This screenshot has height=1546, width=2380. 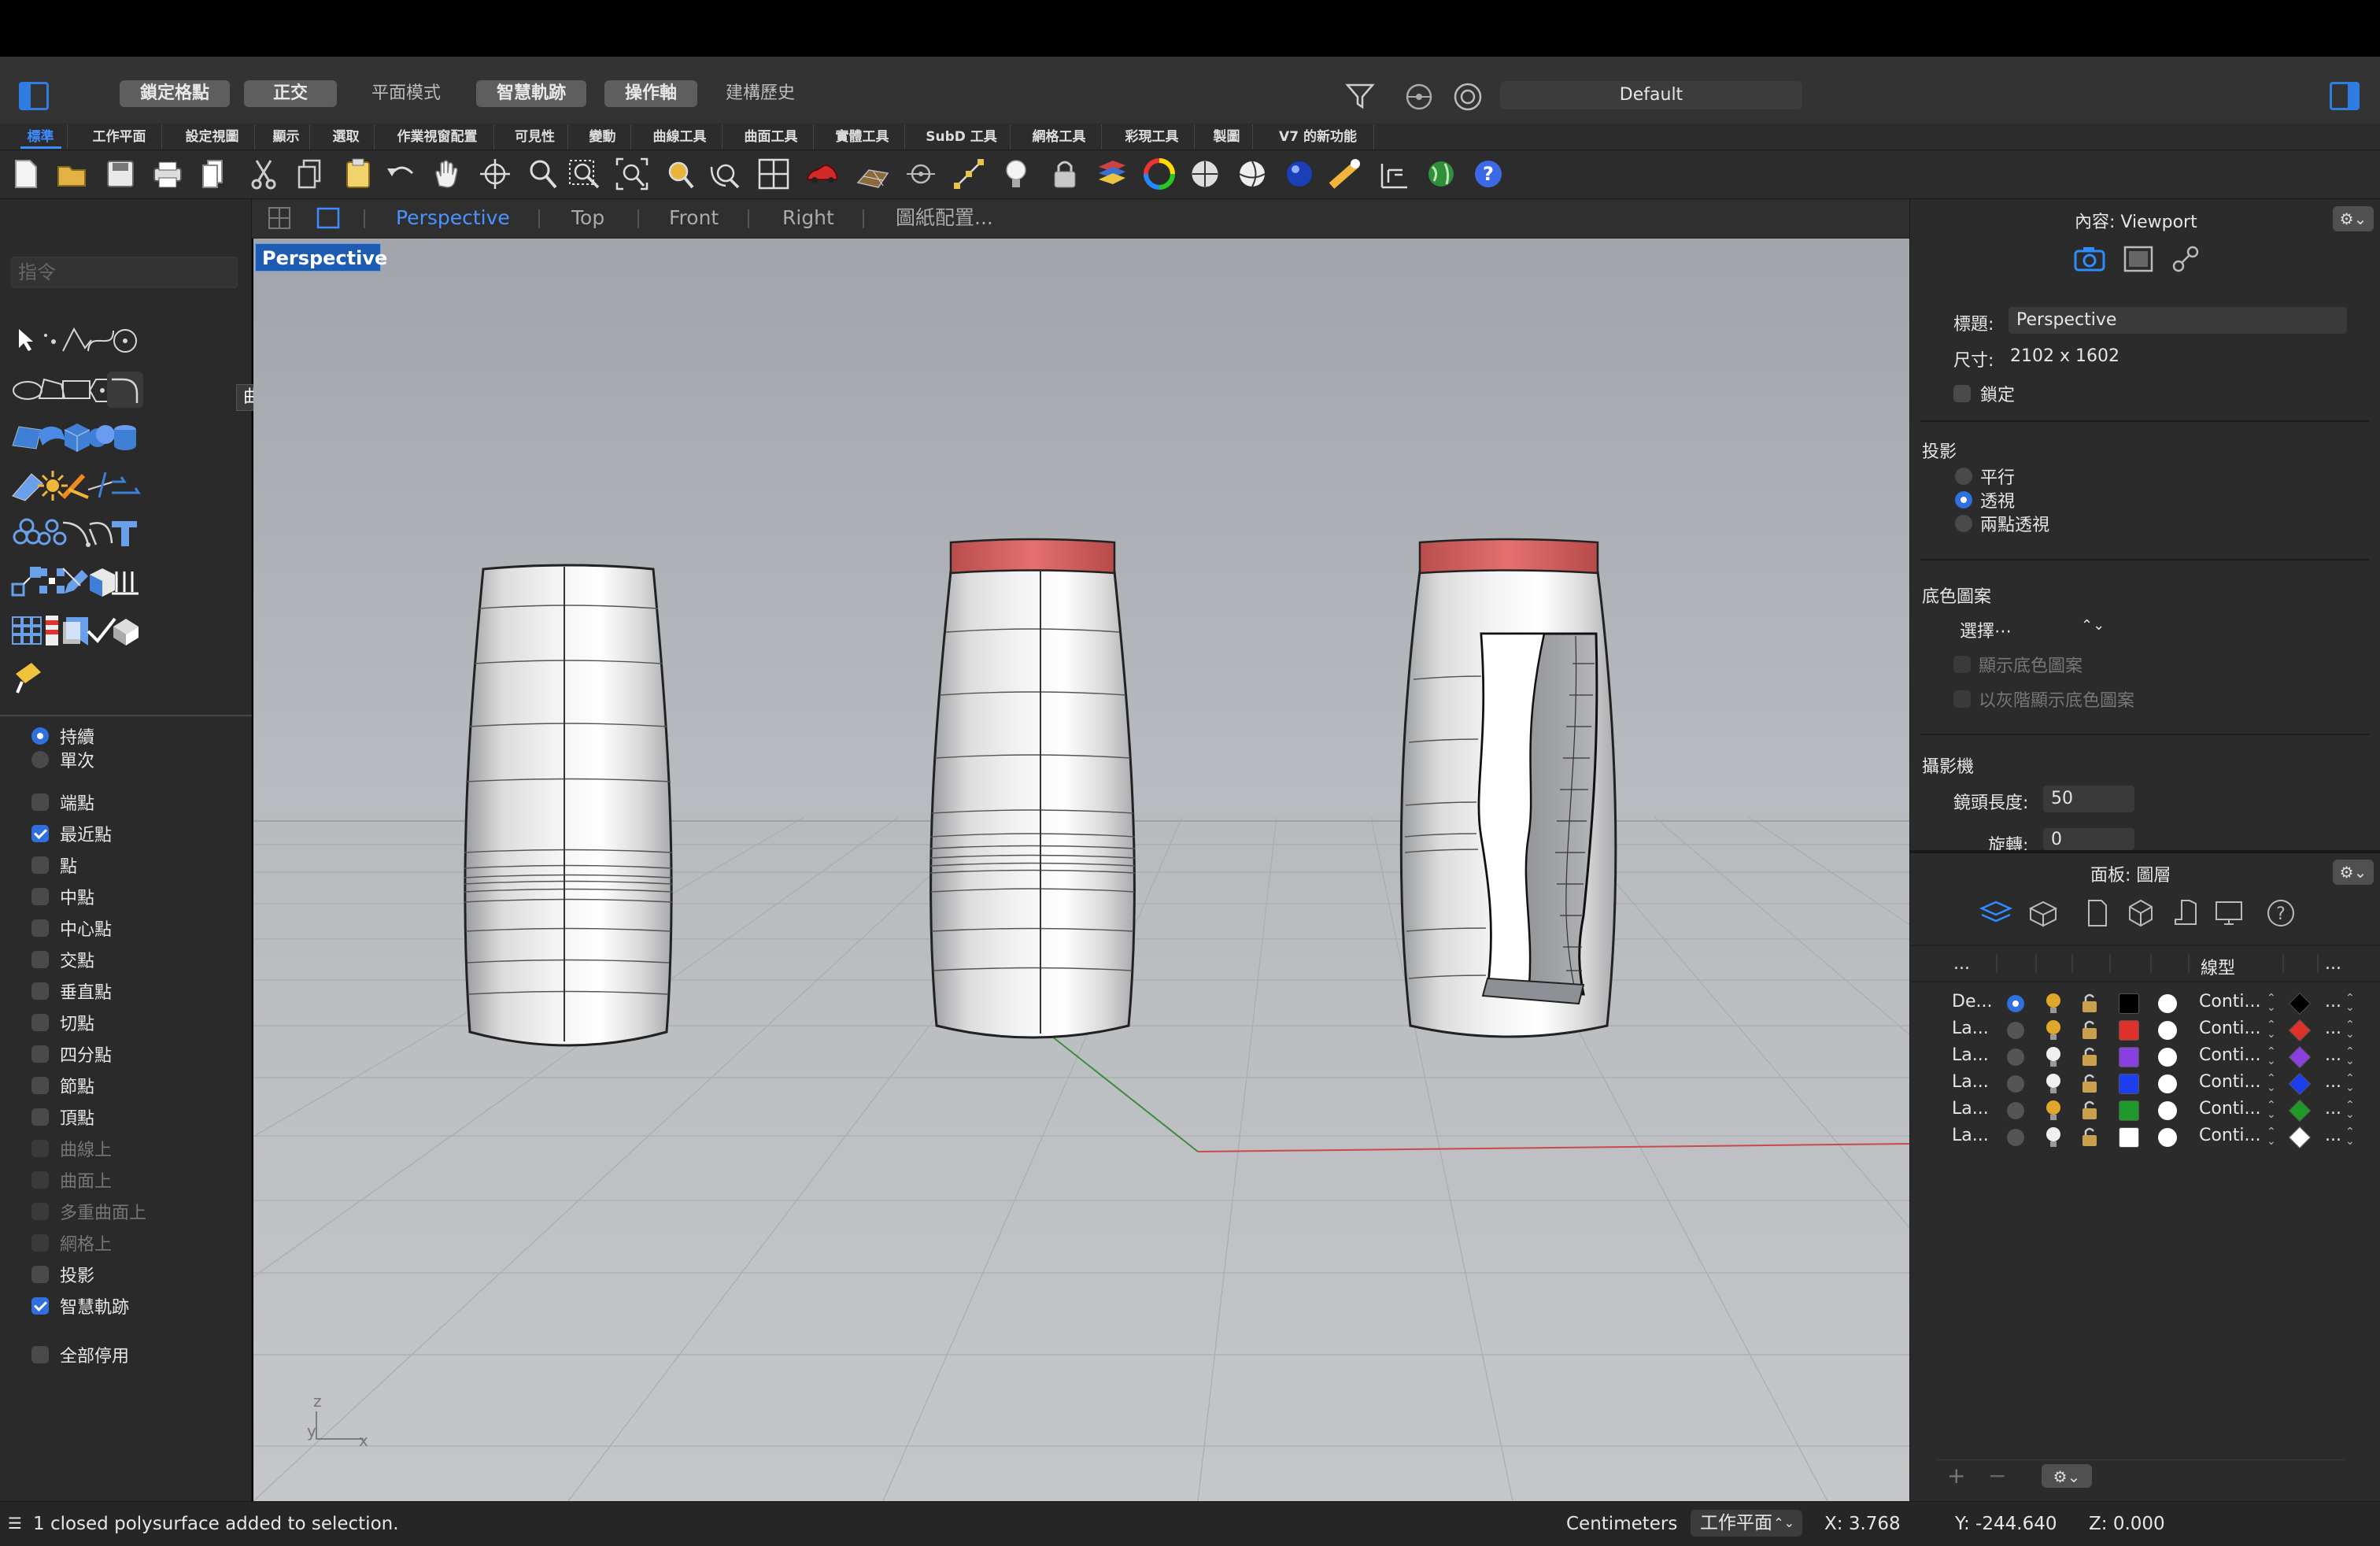 I want to click on osnap-row: 節點, so click(x=62, y=1085).